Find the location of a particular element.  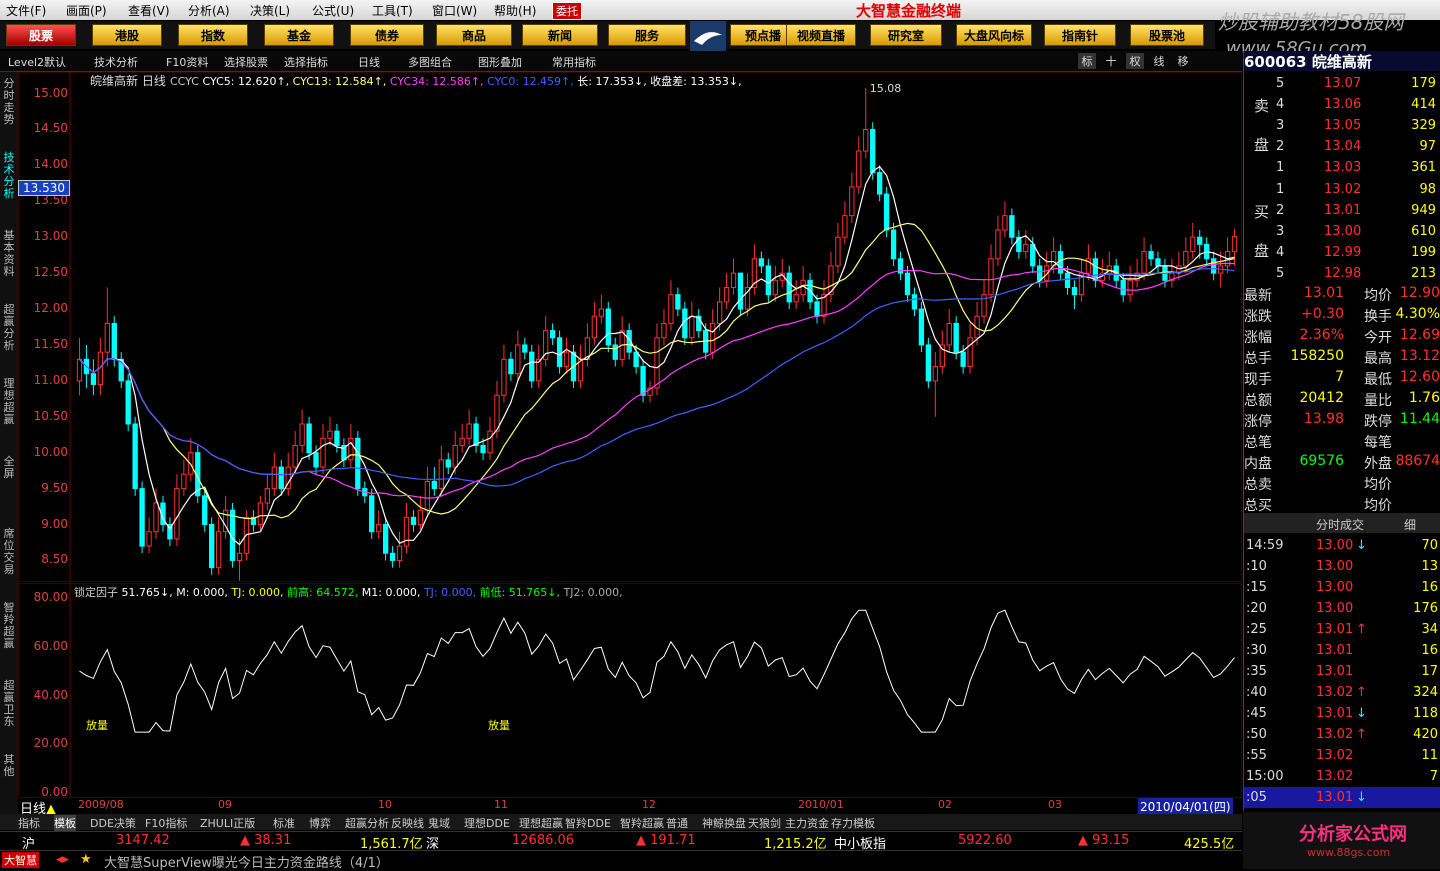

indicator-tab: 普通 is located at coordinates (677, 823).